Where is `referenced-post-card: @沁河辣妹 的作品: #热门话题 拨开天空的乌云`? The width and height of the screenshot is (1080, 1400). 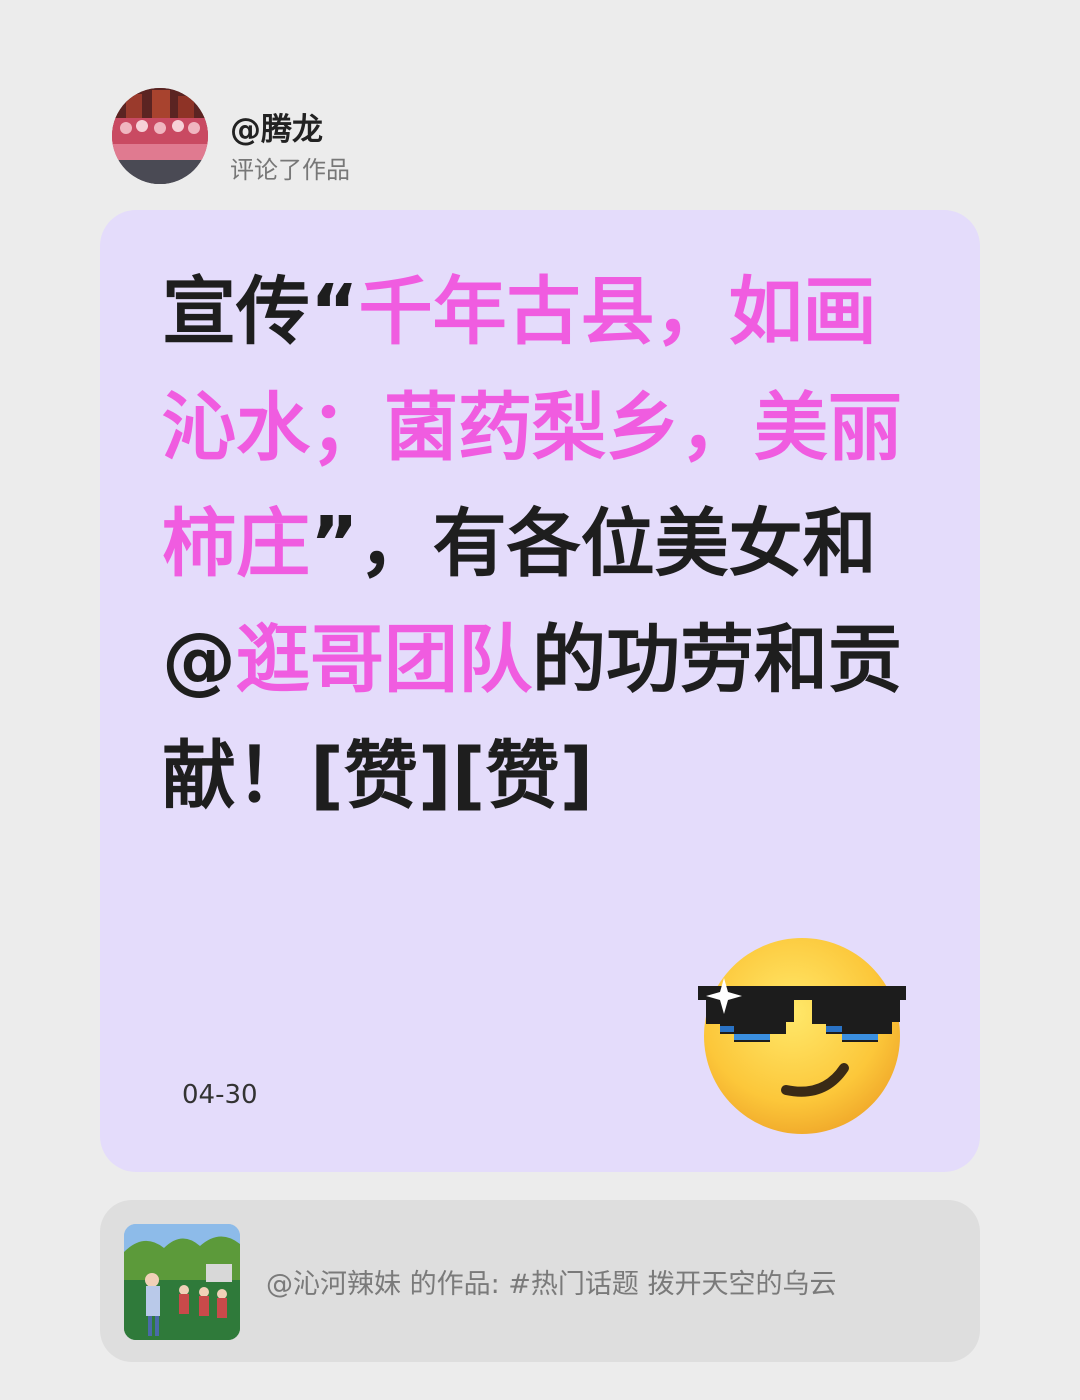
referenced-post-card: @沁河辣妹 的作品: #热门话题 拨开天空的乌云 is located at coordinates (540, 1281).